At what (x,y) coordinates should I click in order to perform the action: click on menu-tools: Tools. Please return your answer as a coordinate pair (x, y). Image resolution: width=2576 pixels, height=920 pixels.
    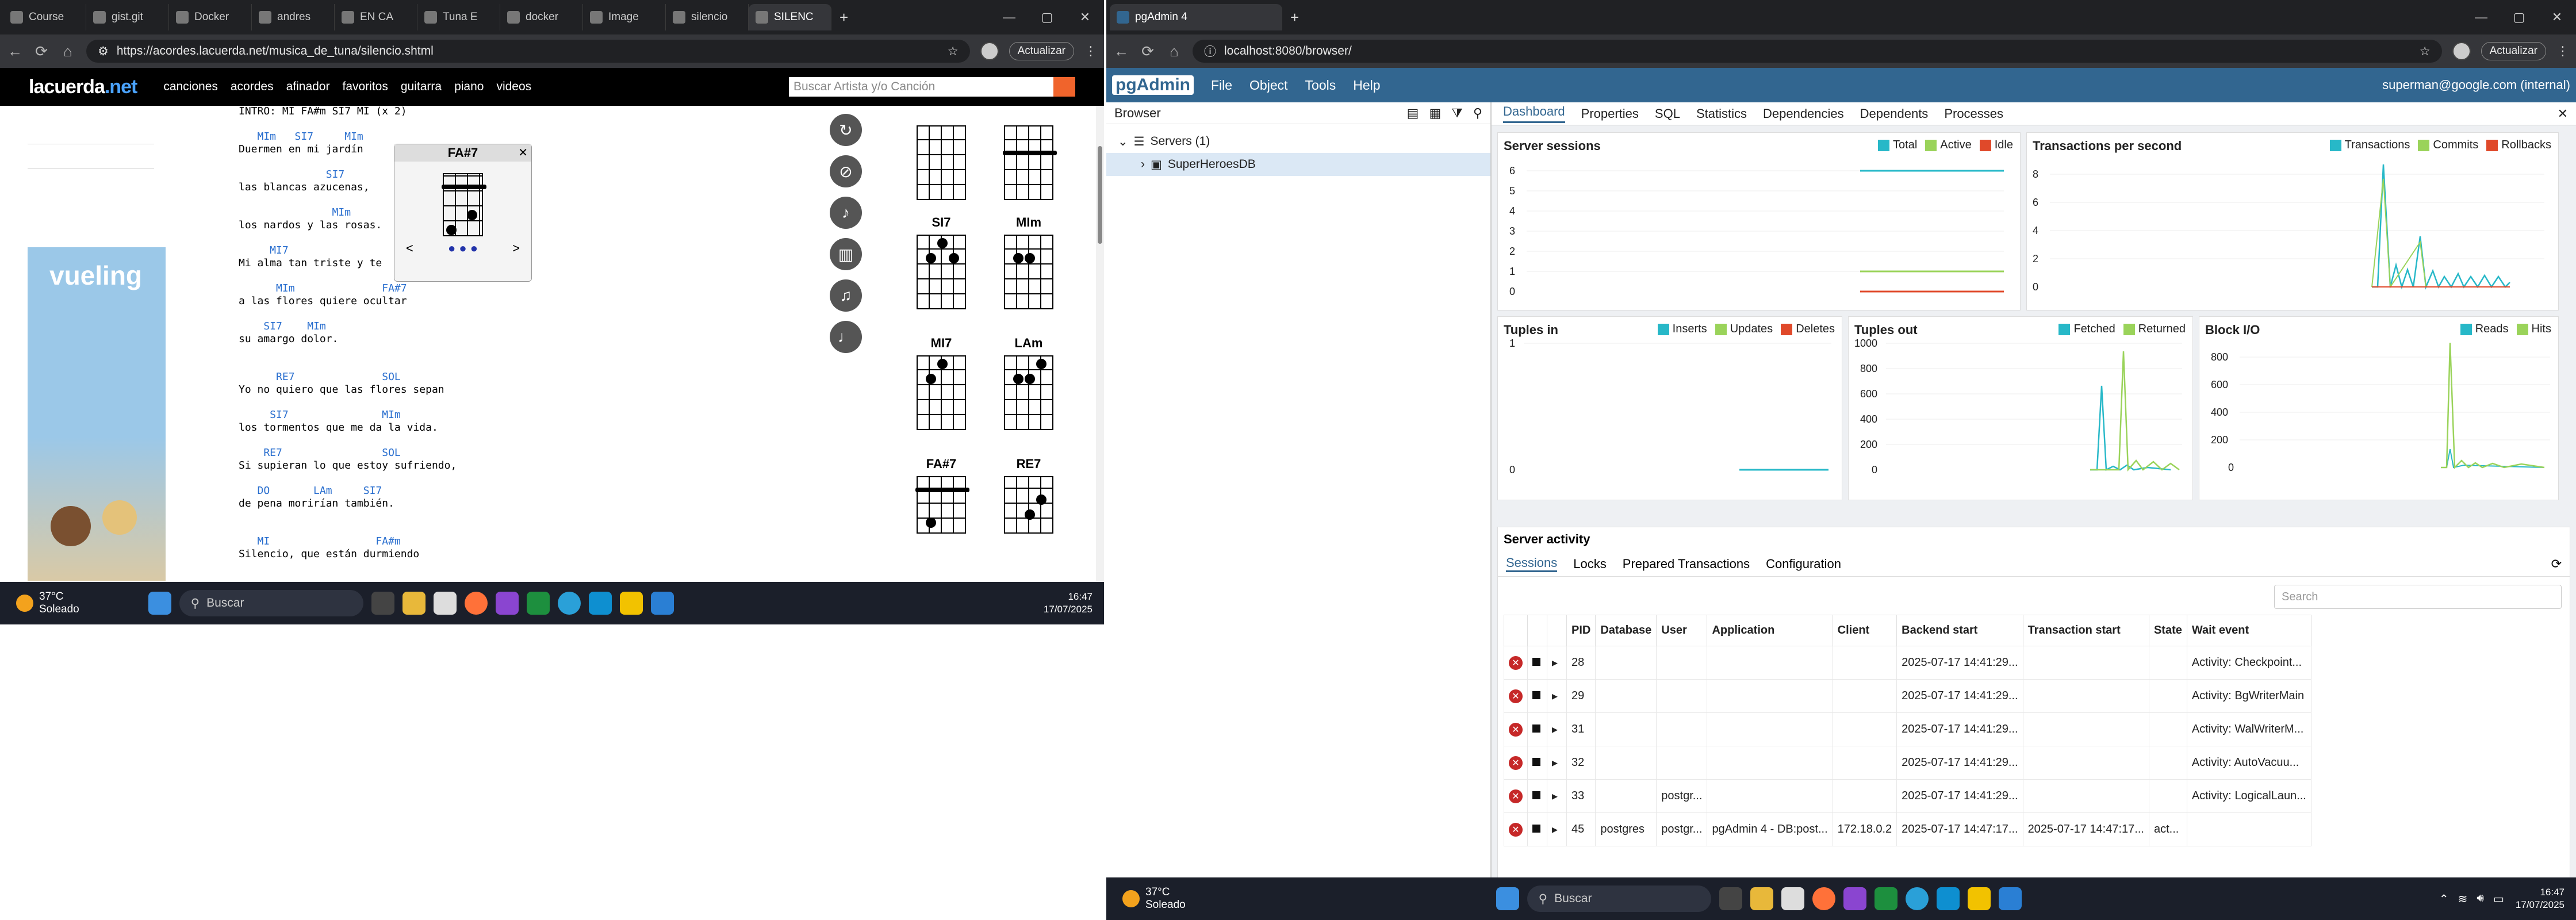
    Looking at the image, I should click on (1320, 85).